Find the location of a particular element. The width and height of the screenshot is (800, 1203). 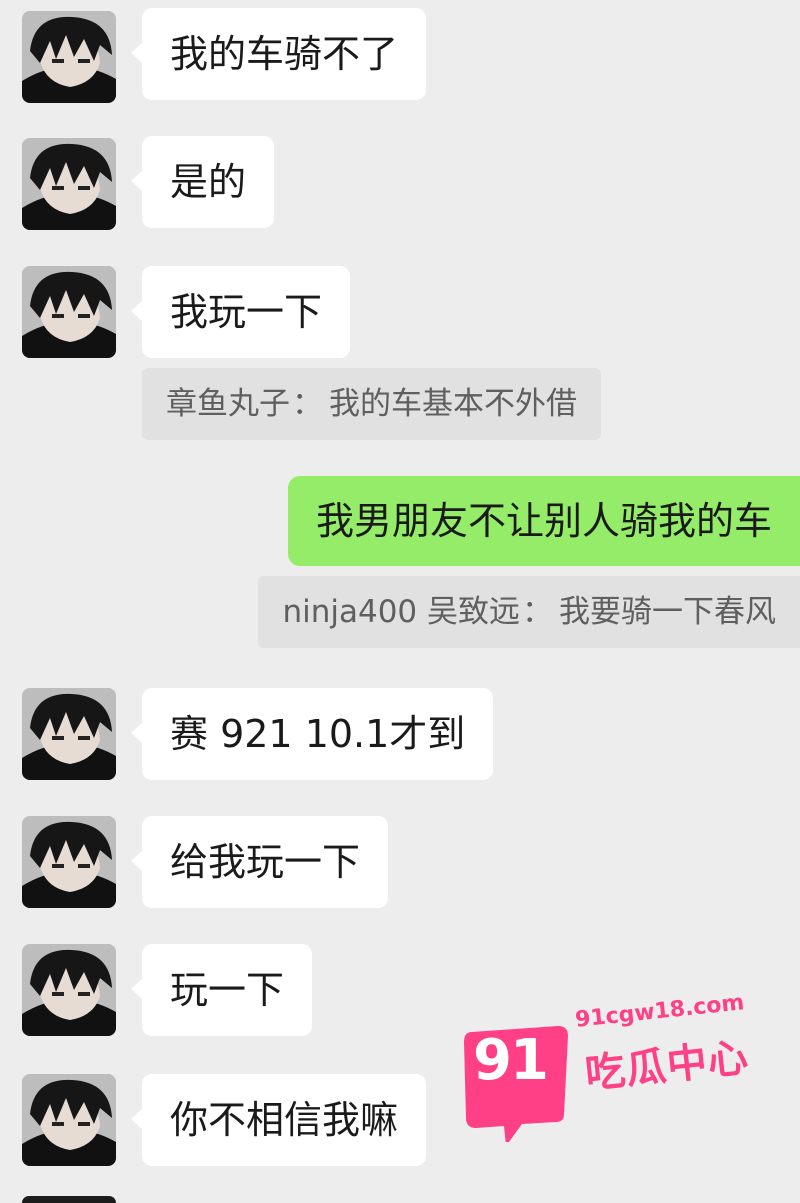

message-bubble: 我的车骑不了 is located at coordinates (278, 54).